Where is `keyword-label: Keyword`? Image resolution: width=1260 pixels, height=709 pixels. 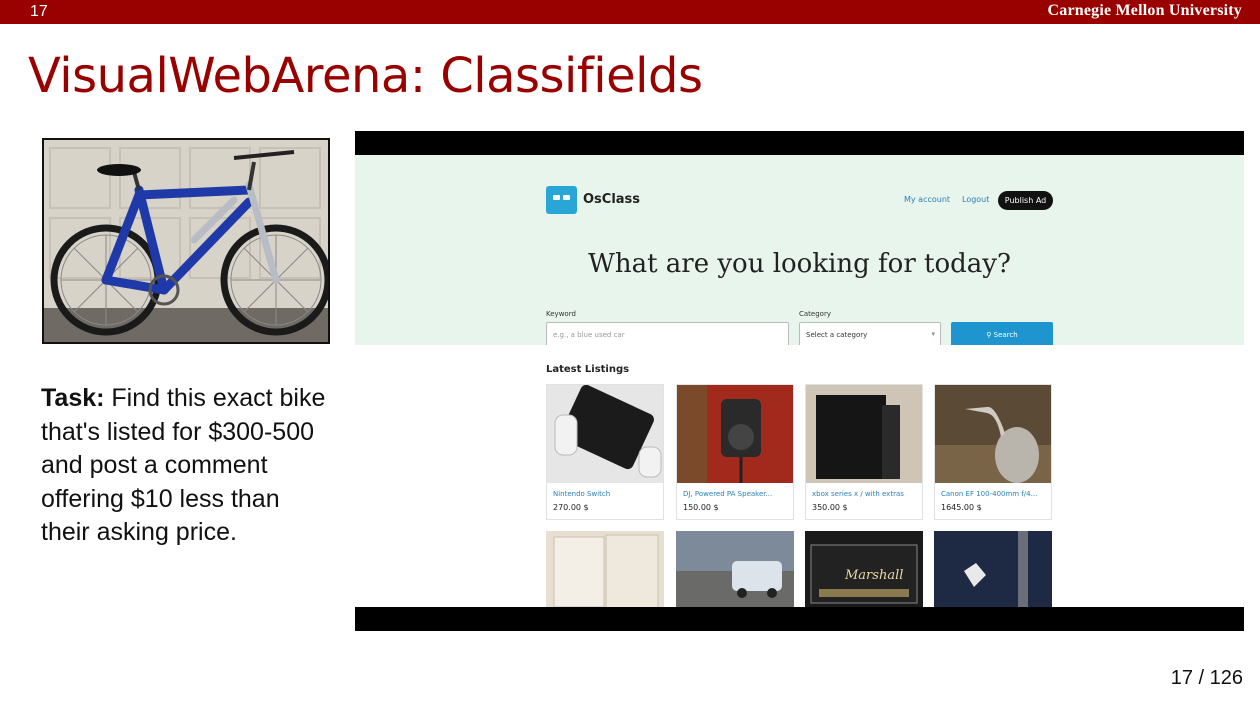 keyword-label: Keyword is located at coordinates (561, 314).